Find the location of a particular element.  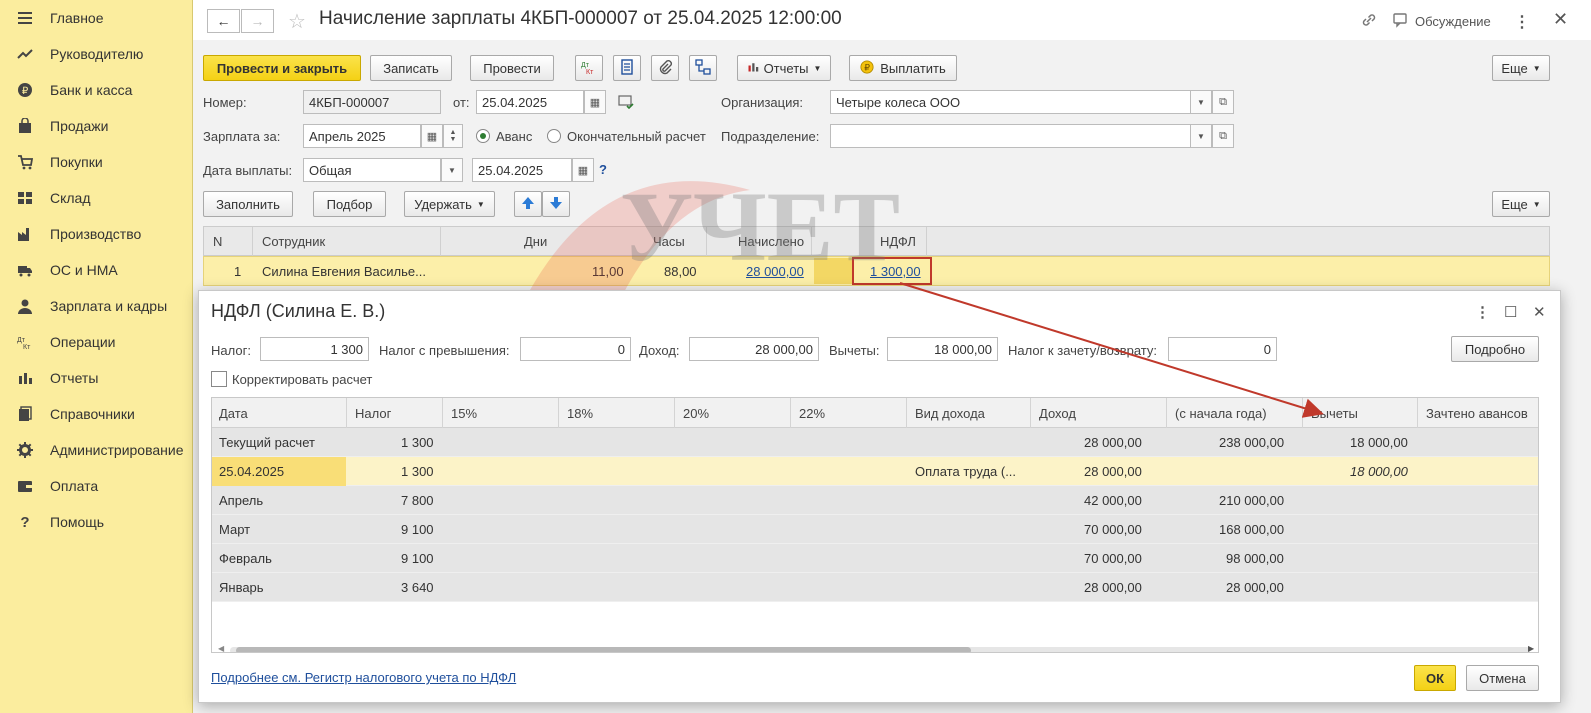

col-18: 18% is located at coordinates (580, 413).